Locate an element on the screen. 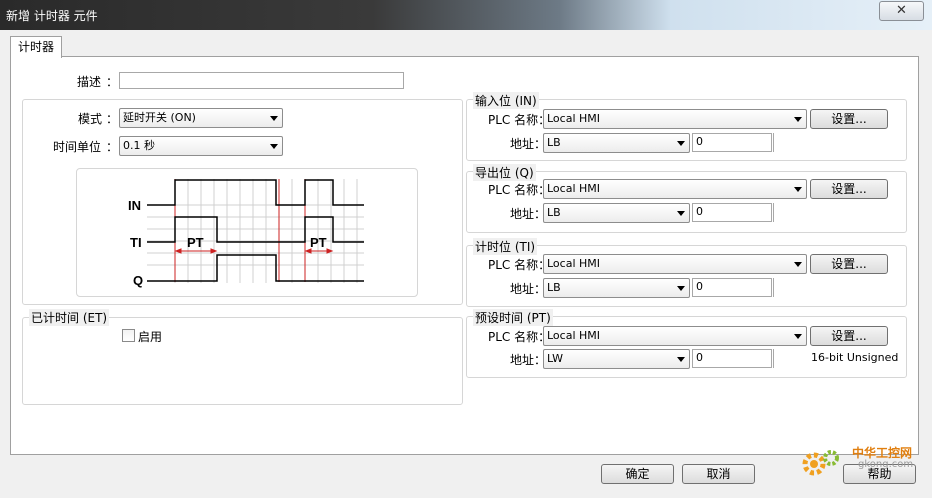 Image resolution: width=932 pixels, height=498 pixels. preset-addr-extra-box is located at coordinates (790, 358).